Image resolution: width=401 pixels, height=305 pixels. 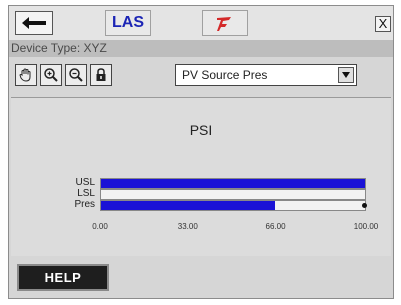 What do you see at coordinates (188, 205) in the screenshot?
I see `bar-fill-pres` at bounding box center [188, 205].